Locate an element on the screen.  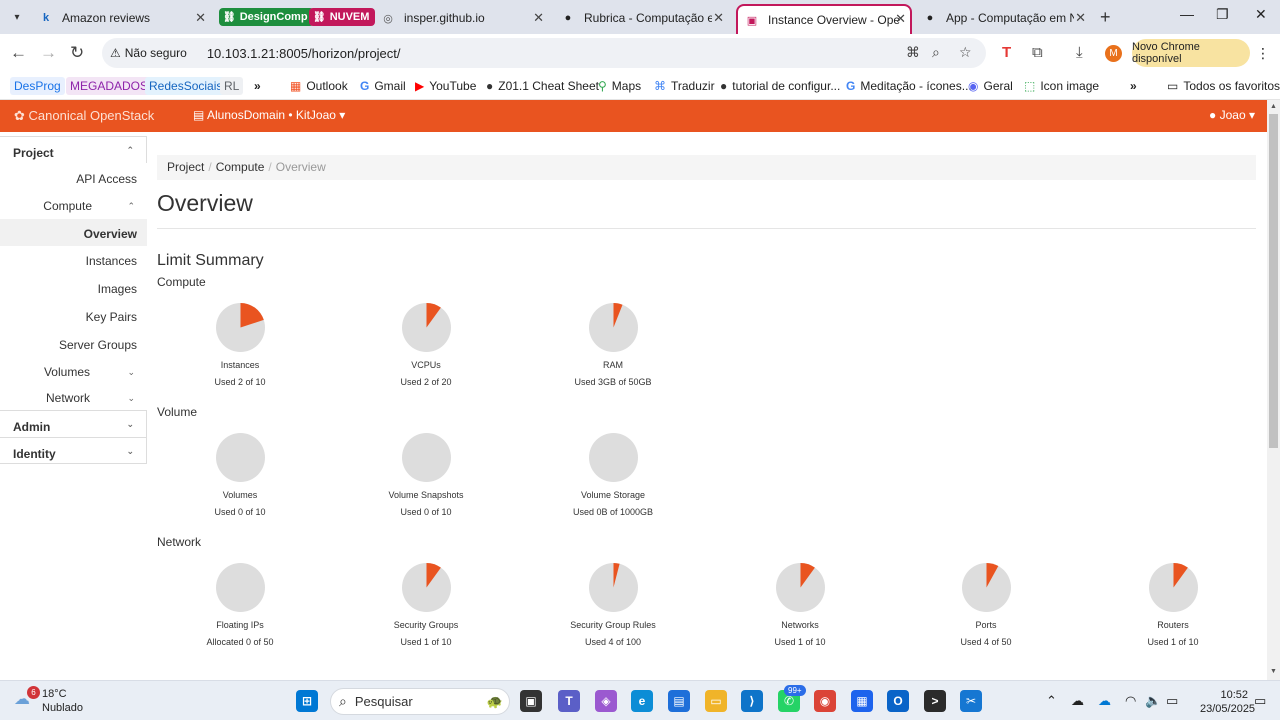
new-tab-icon: + is located at coordinates (1105, 17).